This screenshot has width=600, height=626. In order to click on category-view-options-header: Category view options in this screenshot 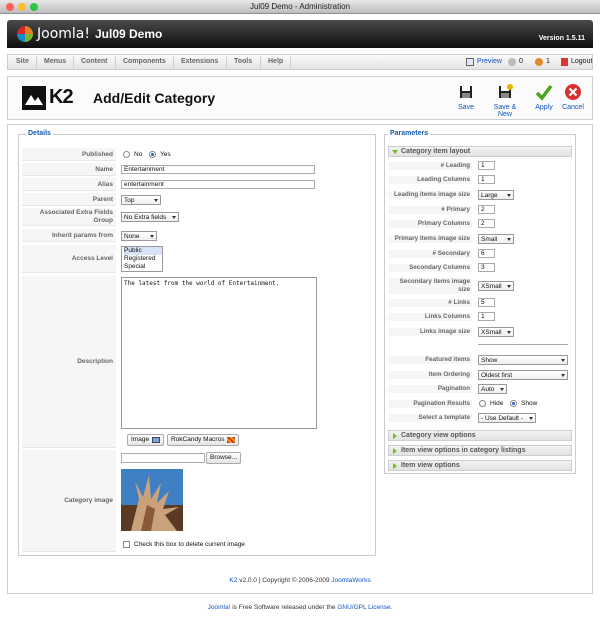, I will do `click(480, 435)`.